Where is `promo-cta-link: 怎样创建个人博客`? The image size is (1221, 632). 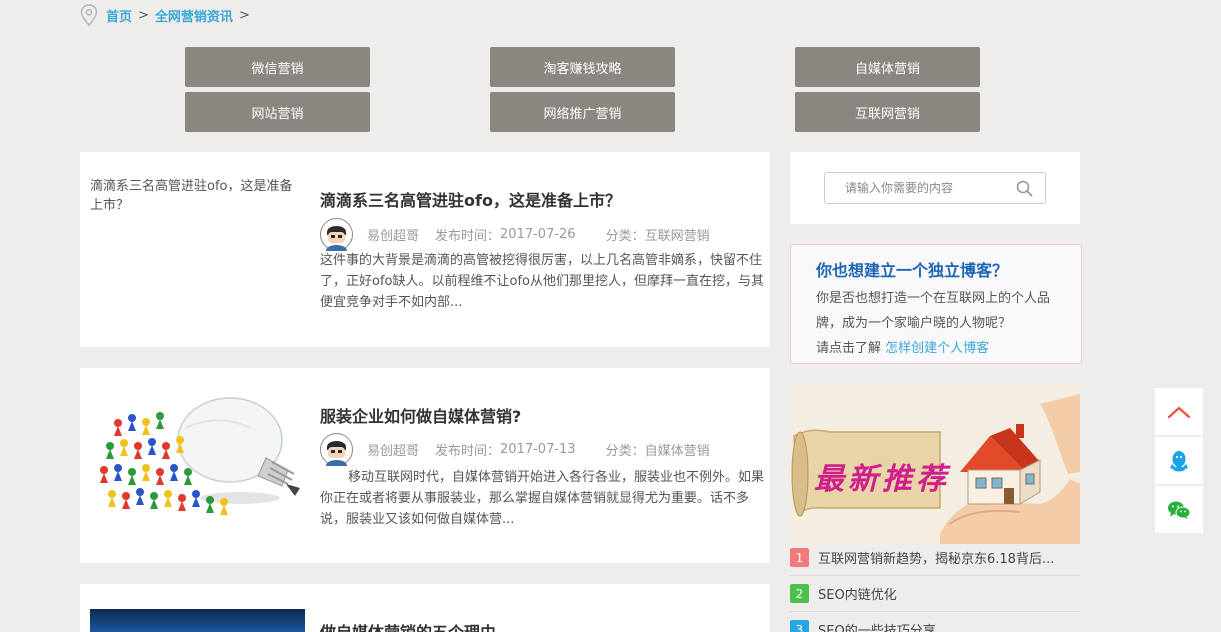 promo-cta-link: 怎样创建个人博客 is located at coordinates (937, 348).